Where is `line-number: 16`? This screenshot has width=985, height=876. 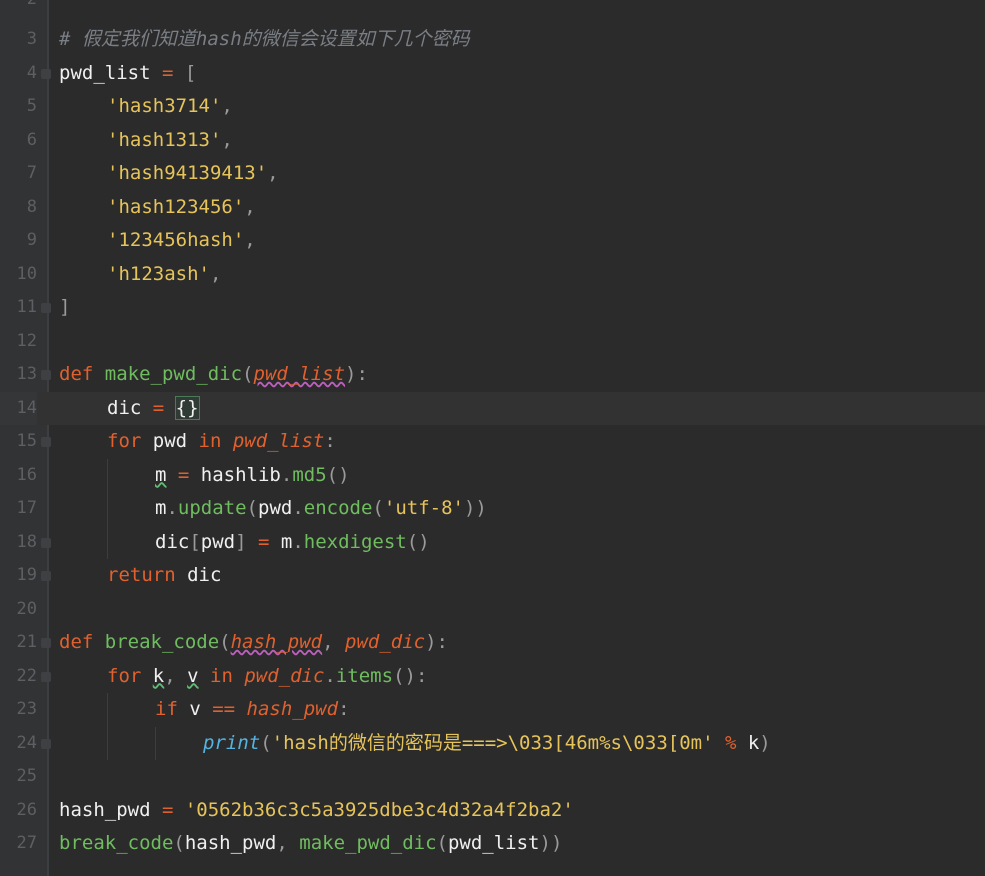 line-number: 16 is located at coordinates (26, 474).